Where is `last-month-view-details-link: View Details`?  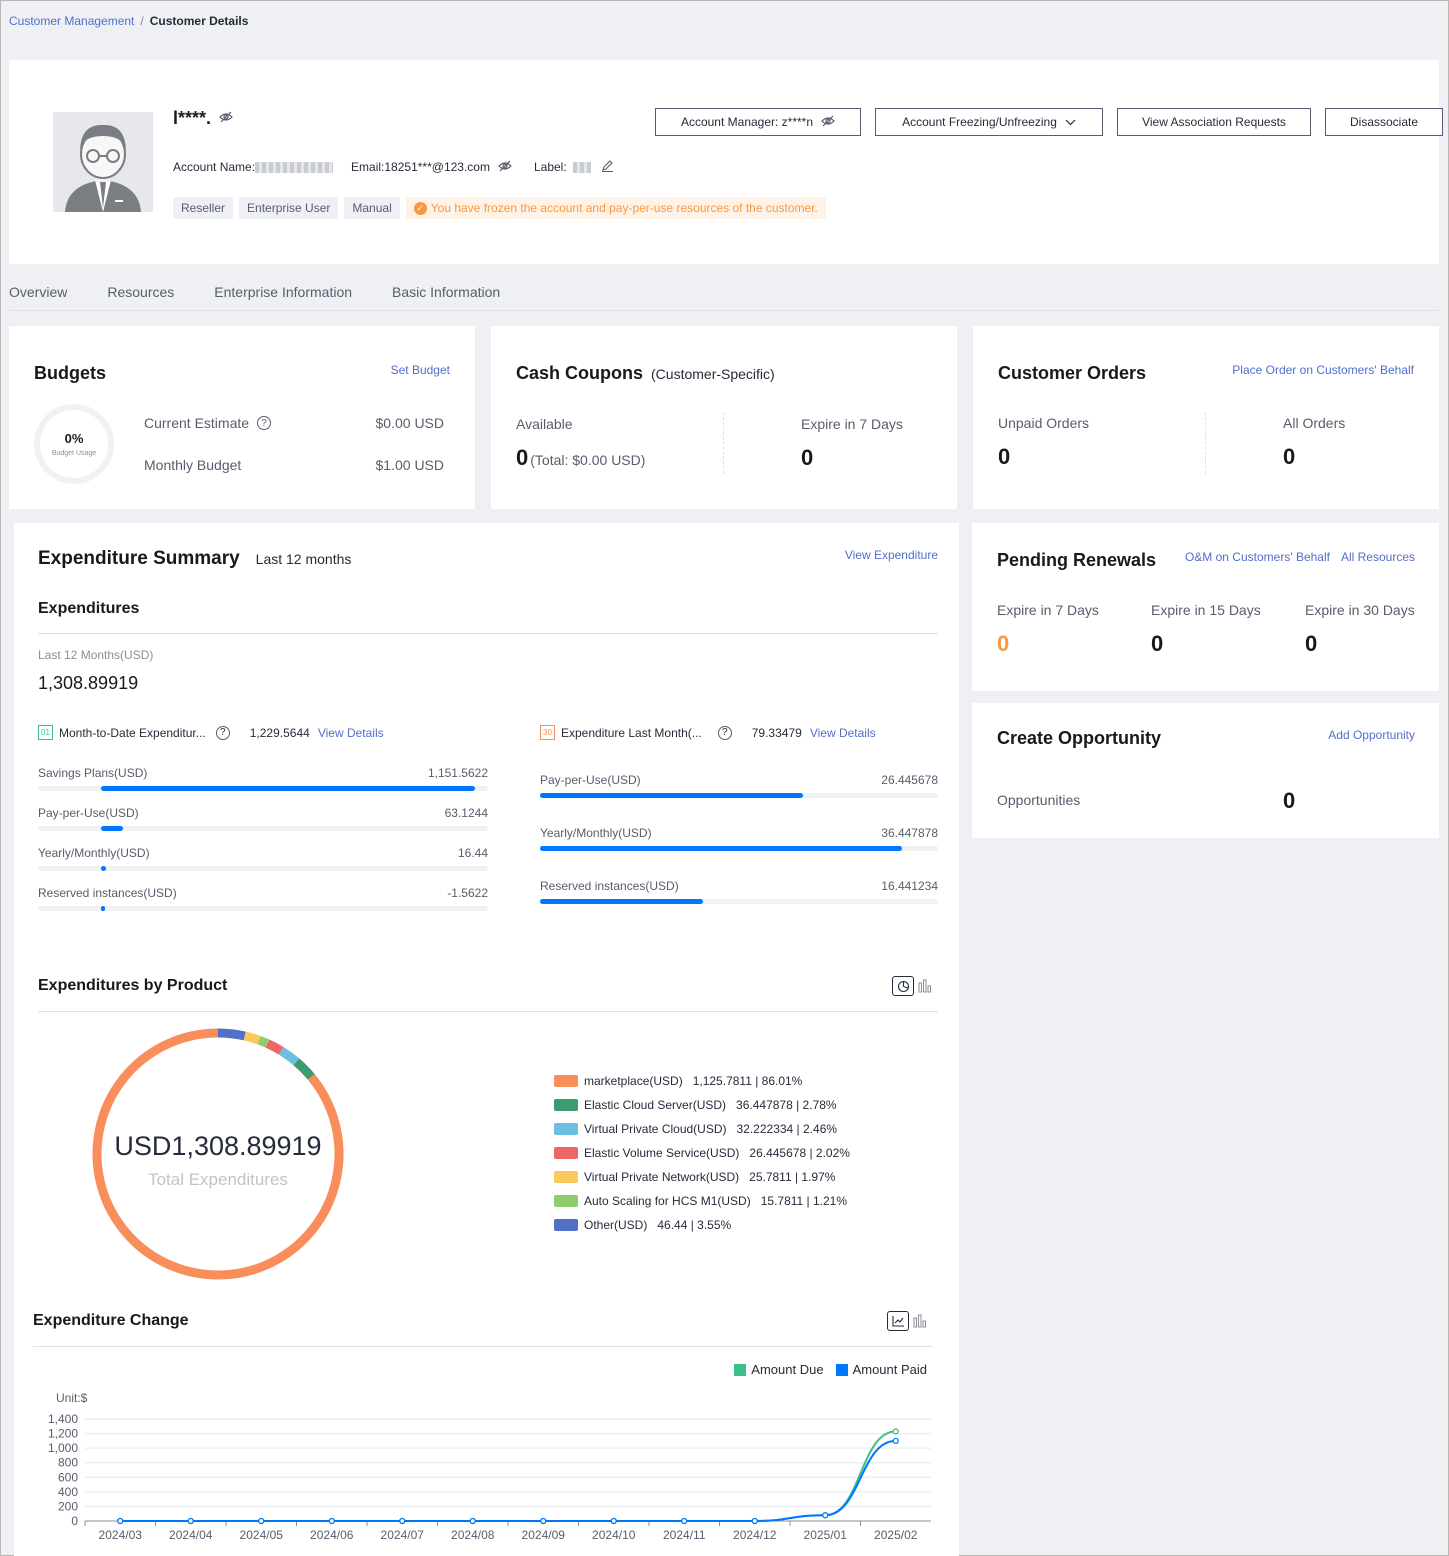
last-month-view-details-link: View Details is located at coordinates (843, 733).